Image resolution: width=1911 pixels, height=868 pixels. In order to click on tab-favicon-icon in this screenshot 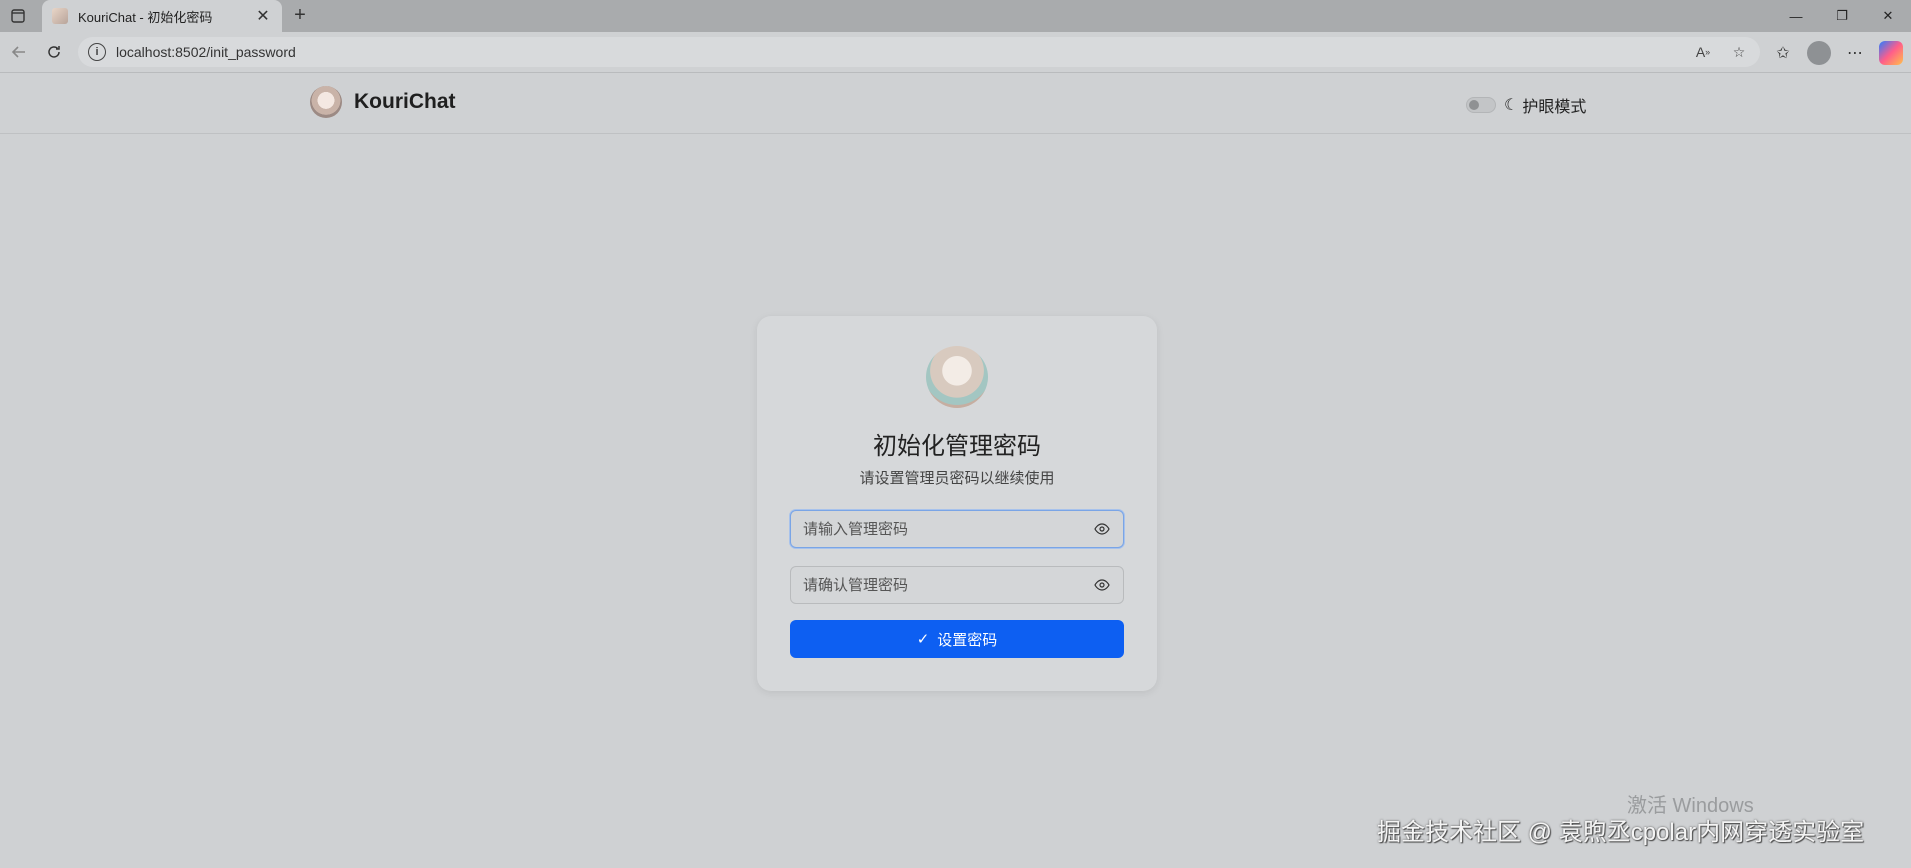, I will do `click(60, 16)`.